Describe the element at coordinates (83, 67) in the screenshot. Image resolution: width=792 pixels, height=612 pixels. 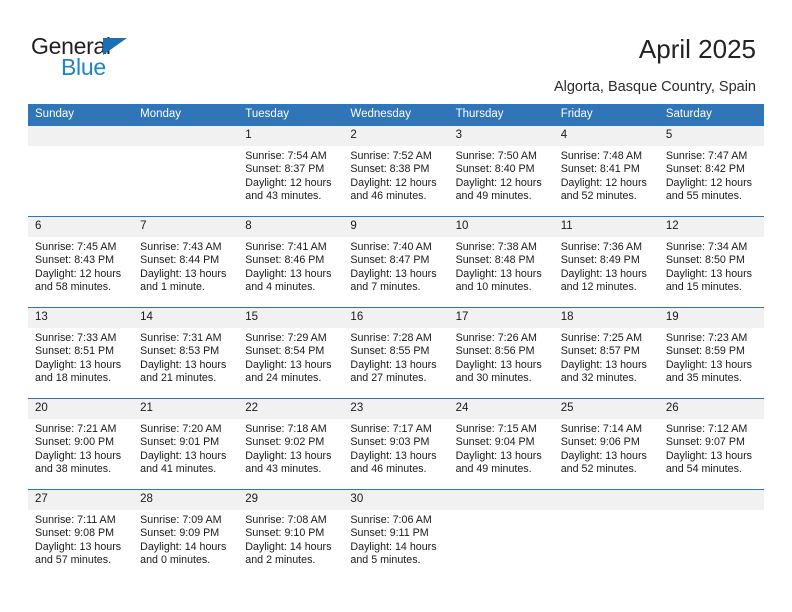
I see `logo-text-blue: Blue` at that location.